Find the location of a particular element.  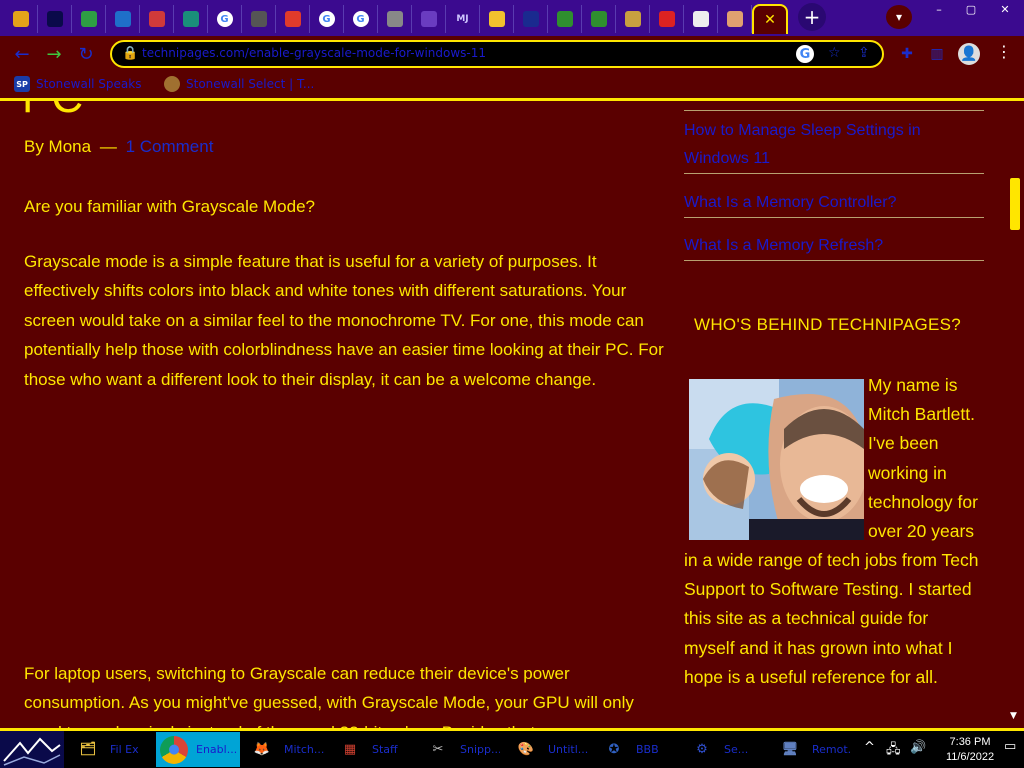

face-favicon-icon is located at coordinates (700, 19).